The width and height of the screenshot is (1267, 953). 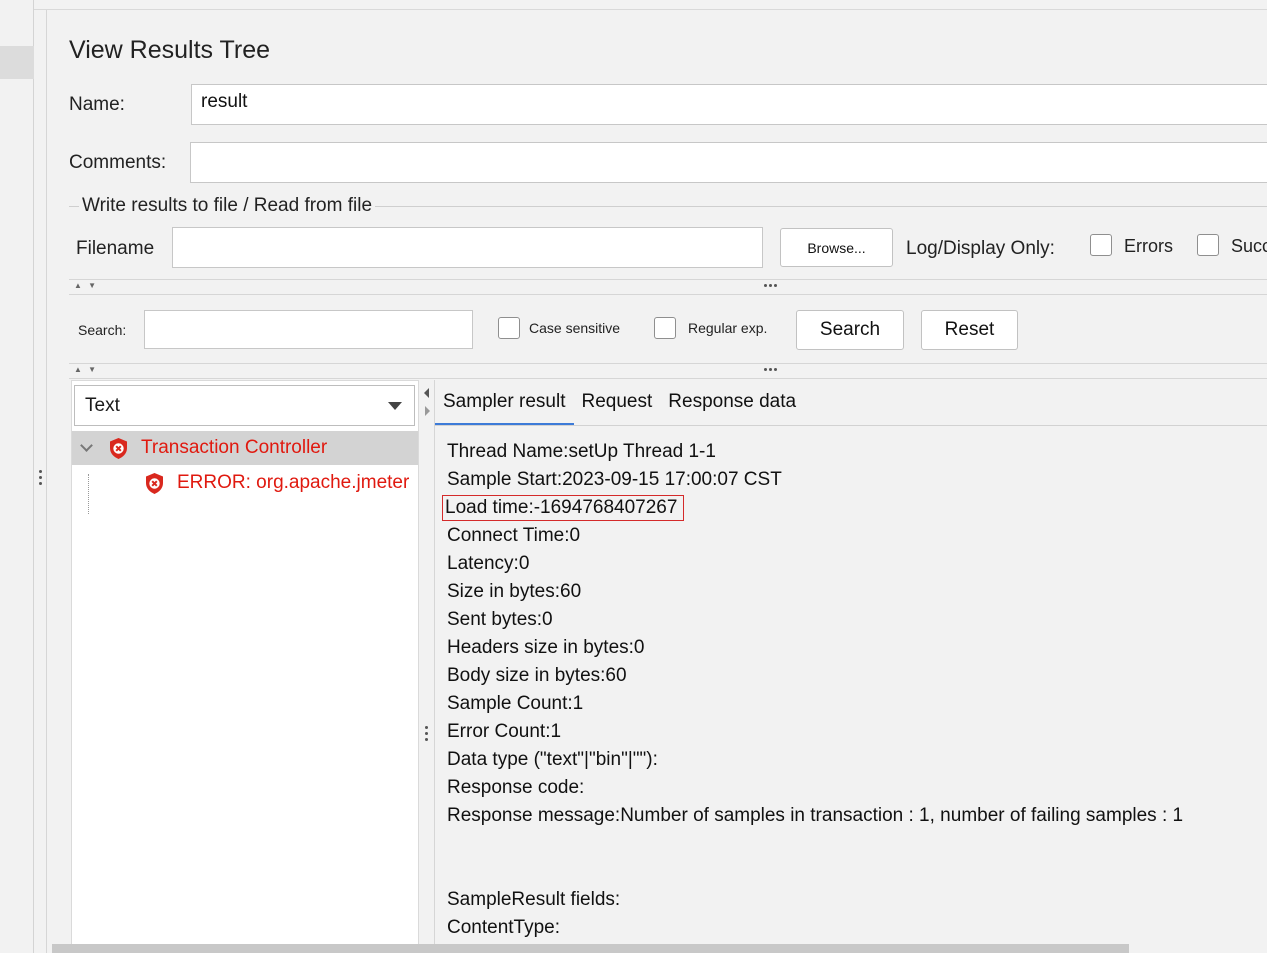 I want to click on name-field: result, so click(x=729, y=104).